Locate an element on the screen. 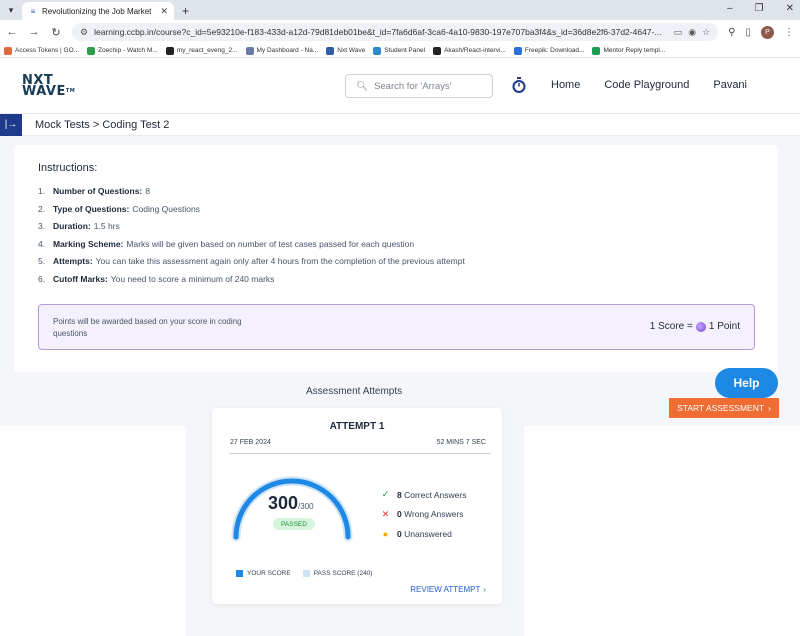 This screenshot has height=636, width=800. forward-icon: → is located at coordinates (34, 32).